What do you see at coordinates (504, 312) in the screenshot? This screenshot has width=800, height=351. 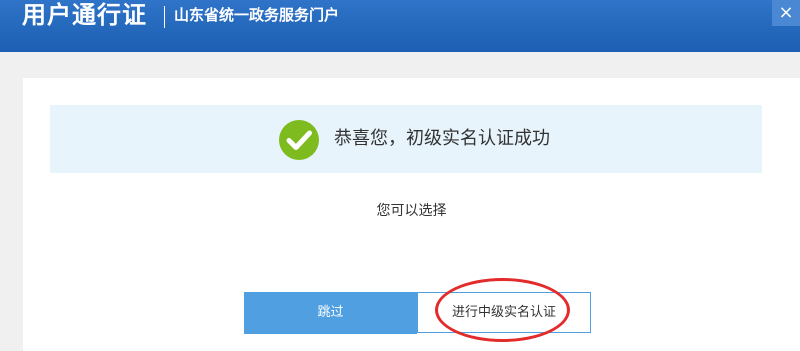 I see `intermediate-verification-button: 进行中级实名认证` at bounding box center [504, 312].